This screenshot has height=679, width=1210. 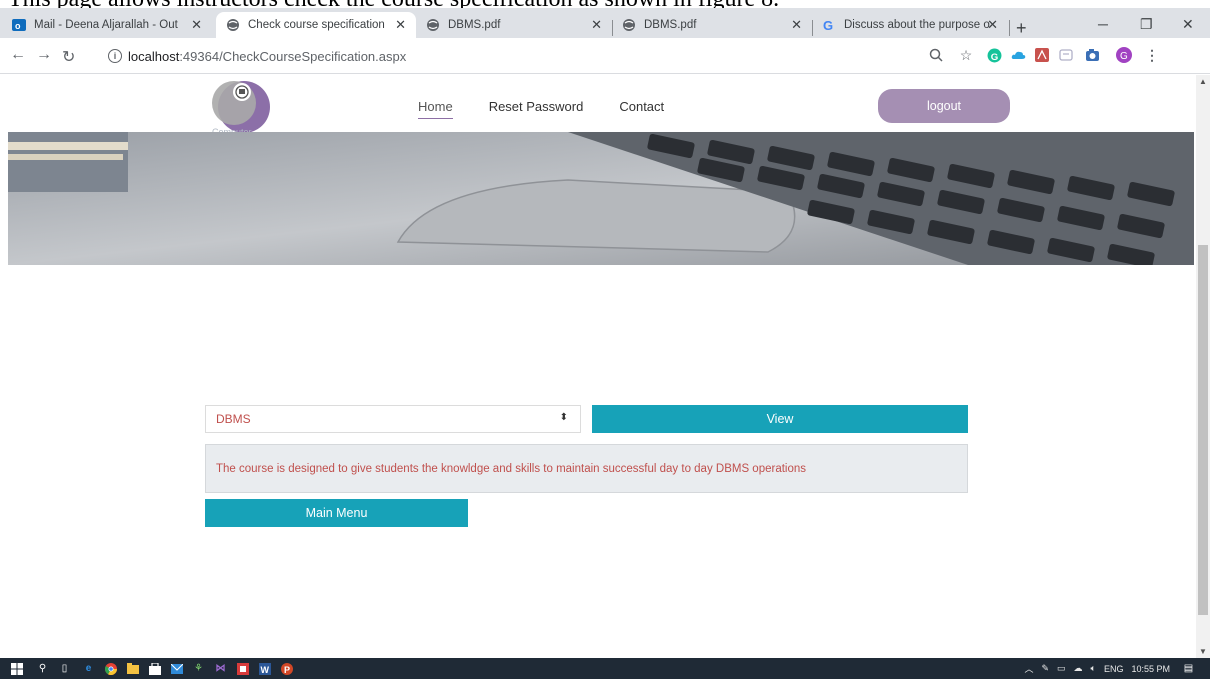 I want to click on nav-reset-password-link: Reset Password, so click(x=536, y=109).